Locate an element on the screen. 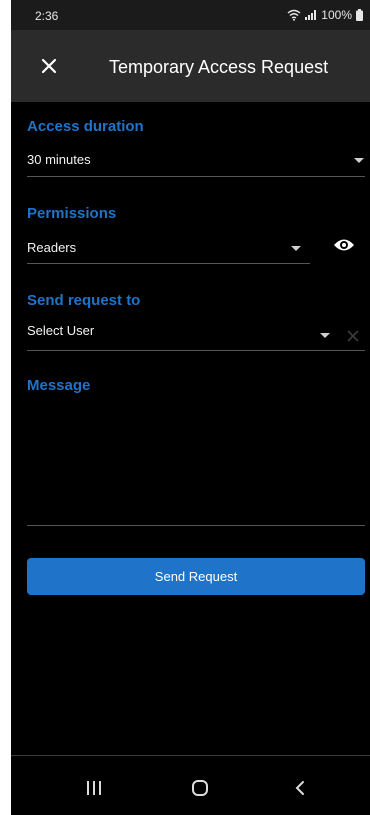 This screenshot has width=370, height=815. page-title: Temporary Access Request is located at coordinates (219, 67).